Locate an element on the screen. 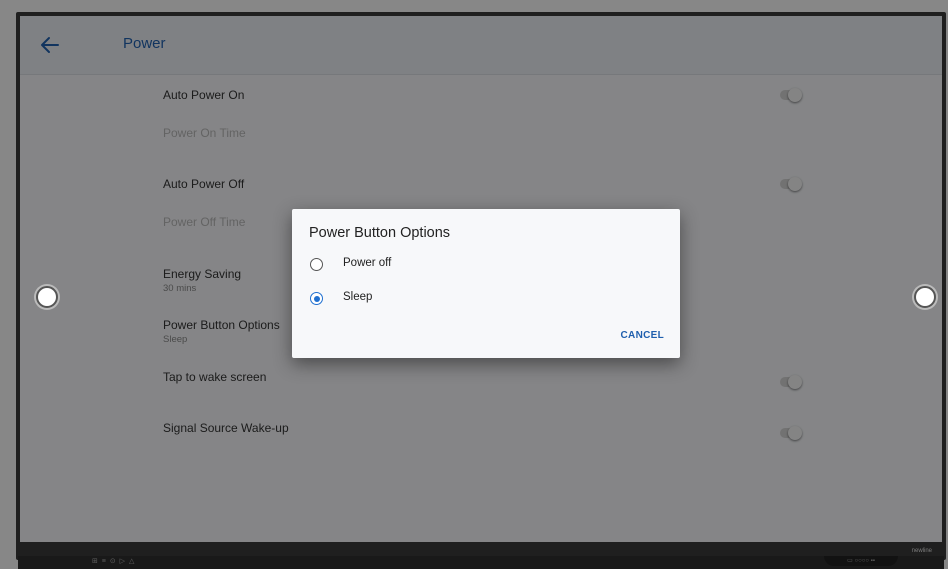 This screenshot has height=569, width=948. right-sidebar-handle is located at coordinates (925, 297).